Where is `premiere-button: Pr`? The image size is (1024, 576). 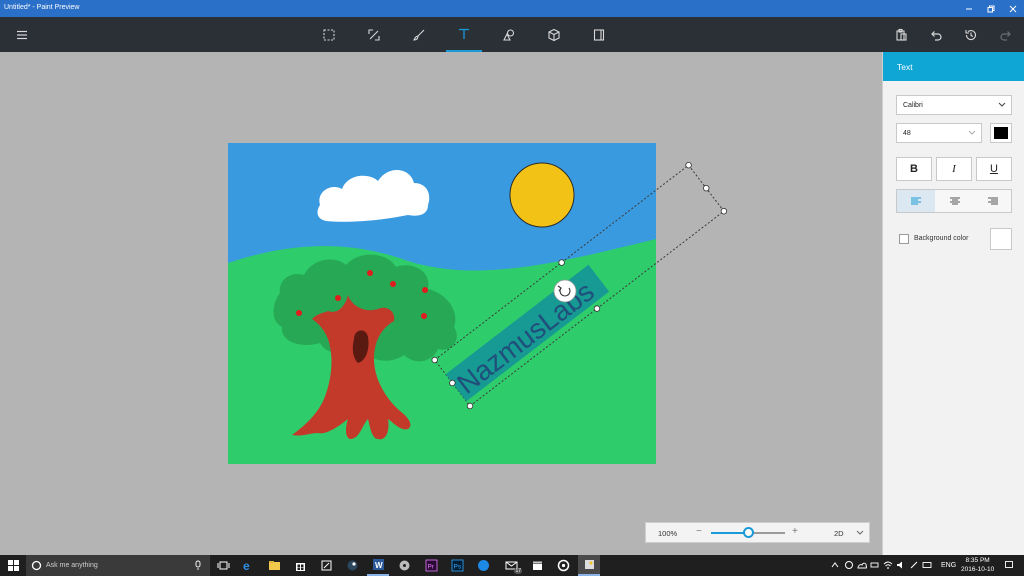
premiere-button: Pr is located at coordinates (431, 565).